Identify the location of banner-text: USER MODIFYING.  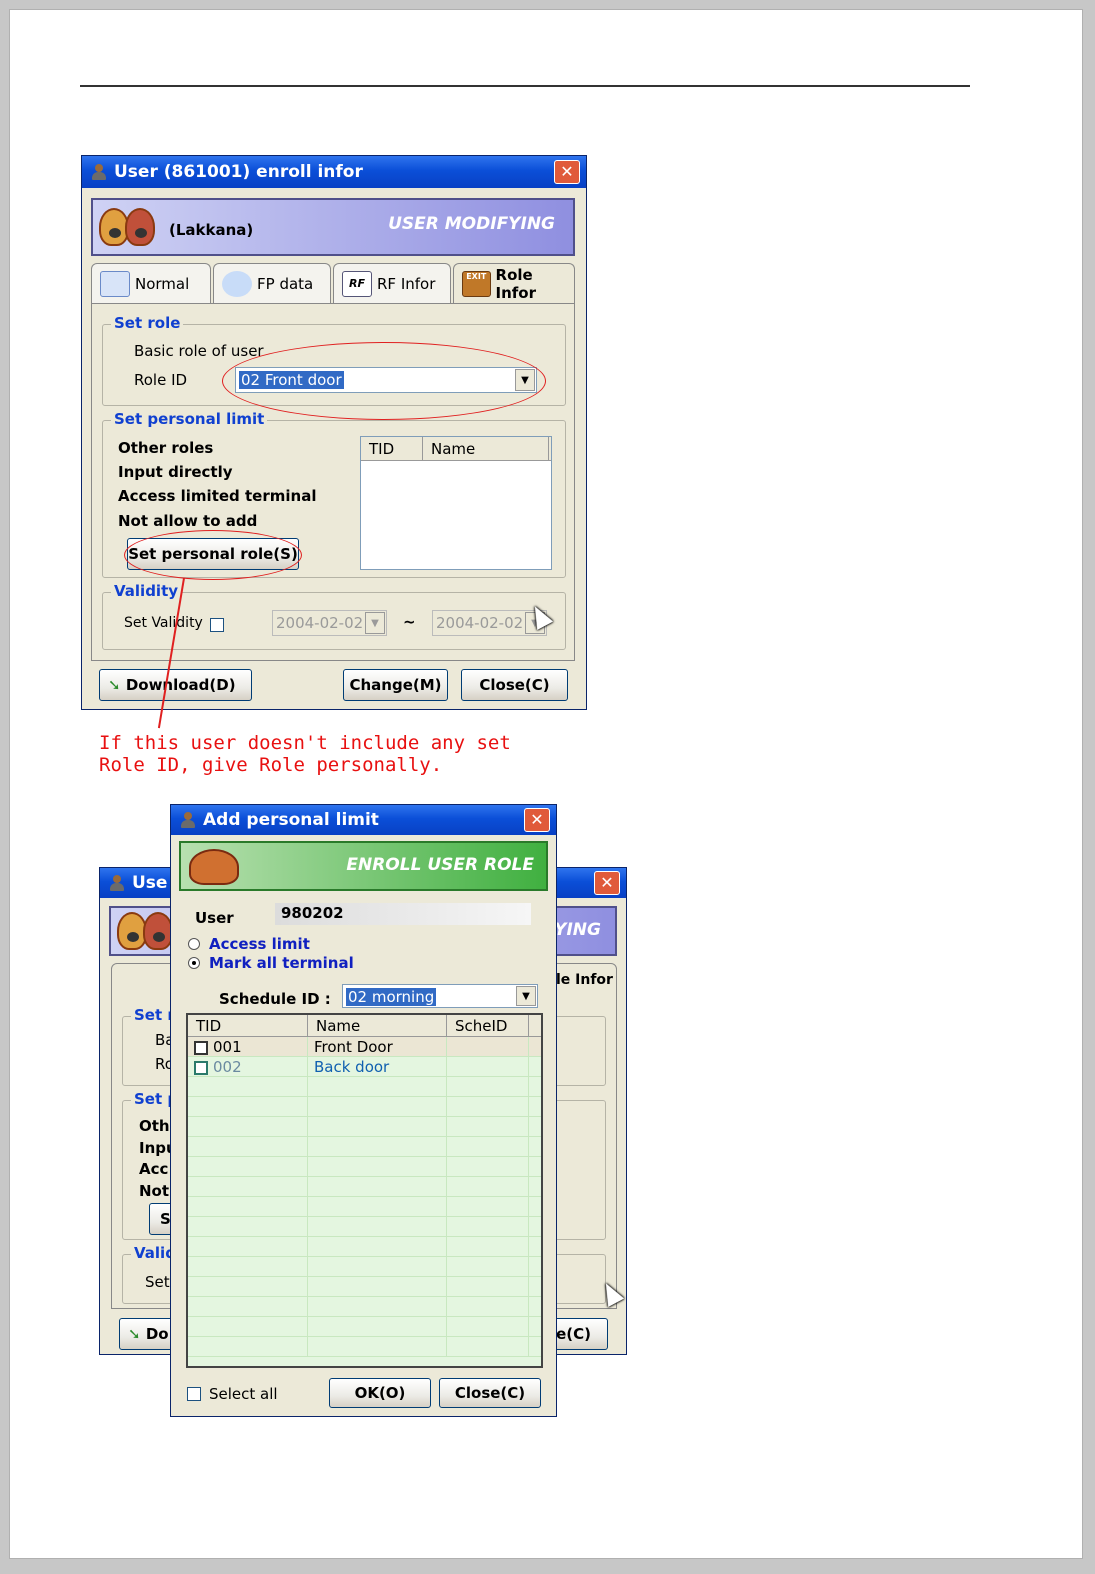
(471, 224).